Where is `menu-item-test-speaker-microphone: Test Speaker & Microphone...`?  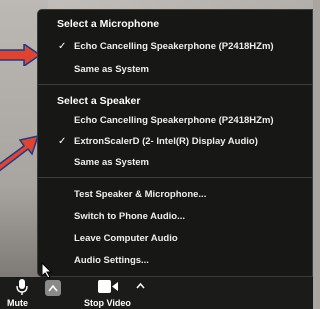
menu-item-test-speaker-microphone: Test Speaker & Microphone... is located at coordinates (140, 194).